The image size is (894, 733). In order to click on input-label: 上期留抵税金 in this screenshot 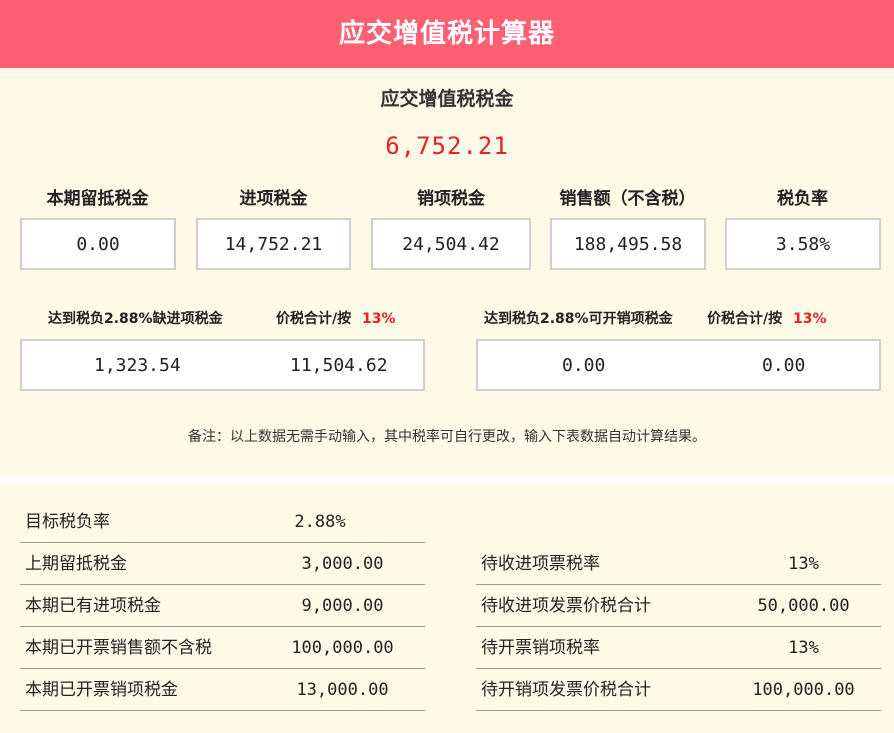, I will do `click(76, 564)`.